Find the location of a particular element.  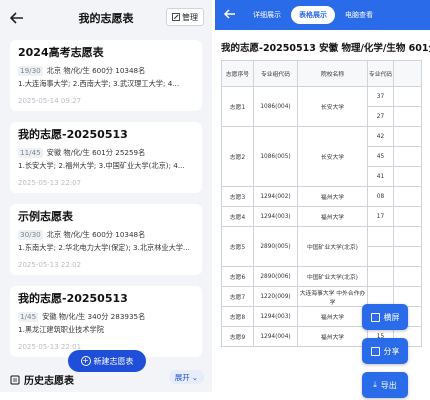

table-row: 志愿3 1294(002) 福州大学 08 is located at coordinates (321, 196).